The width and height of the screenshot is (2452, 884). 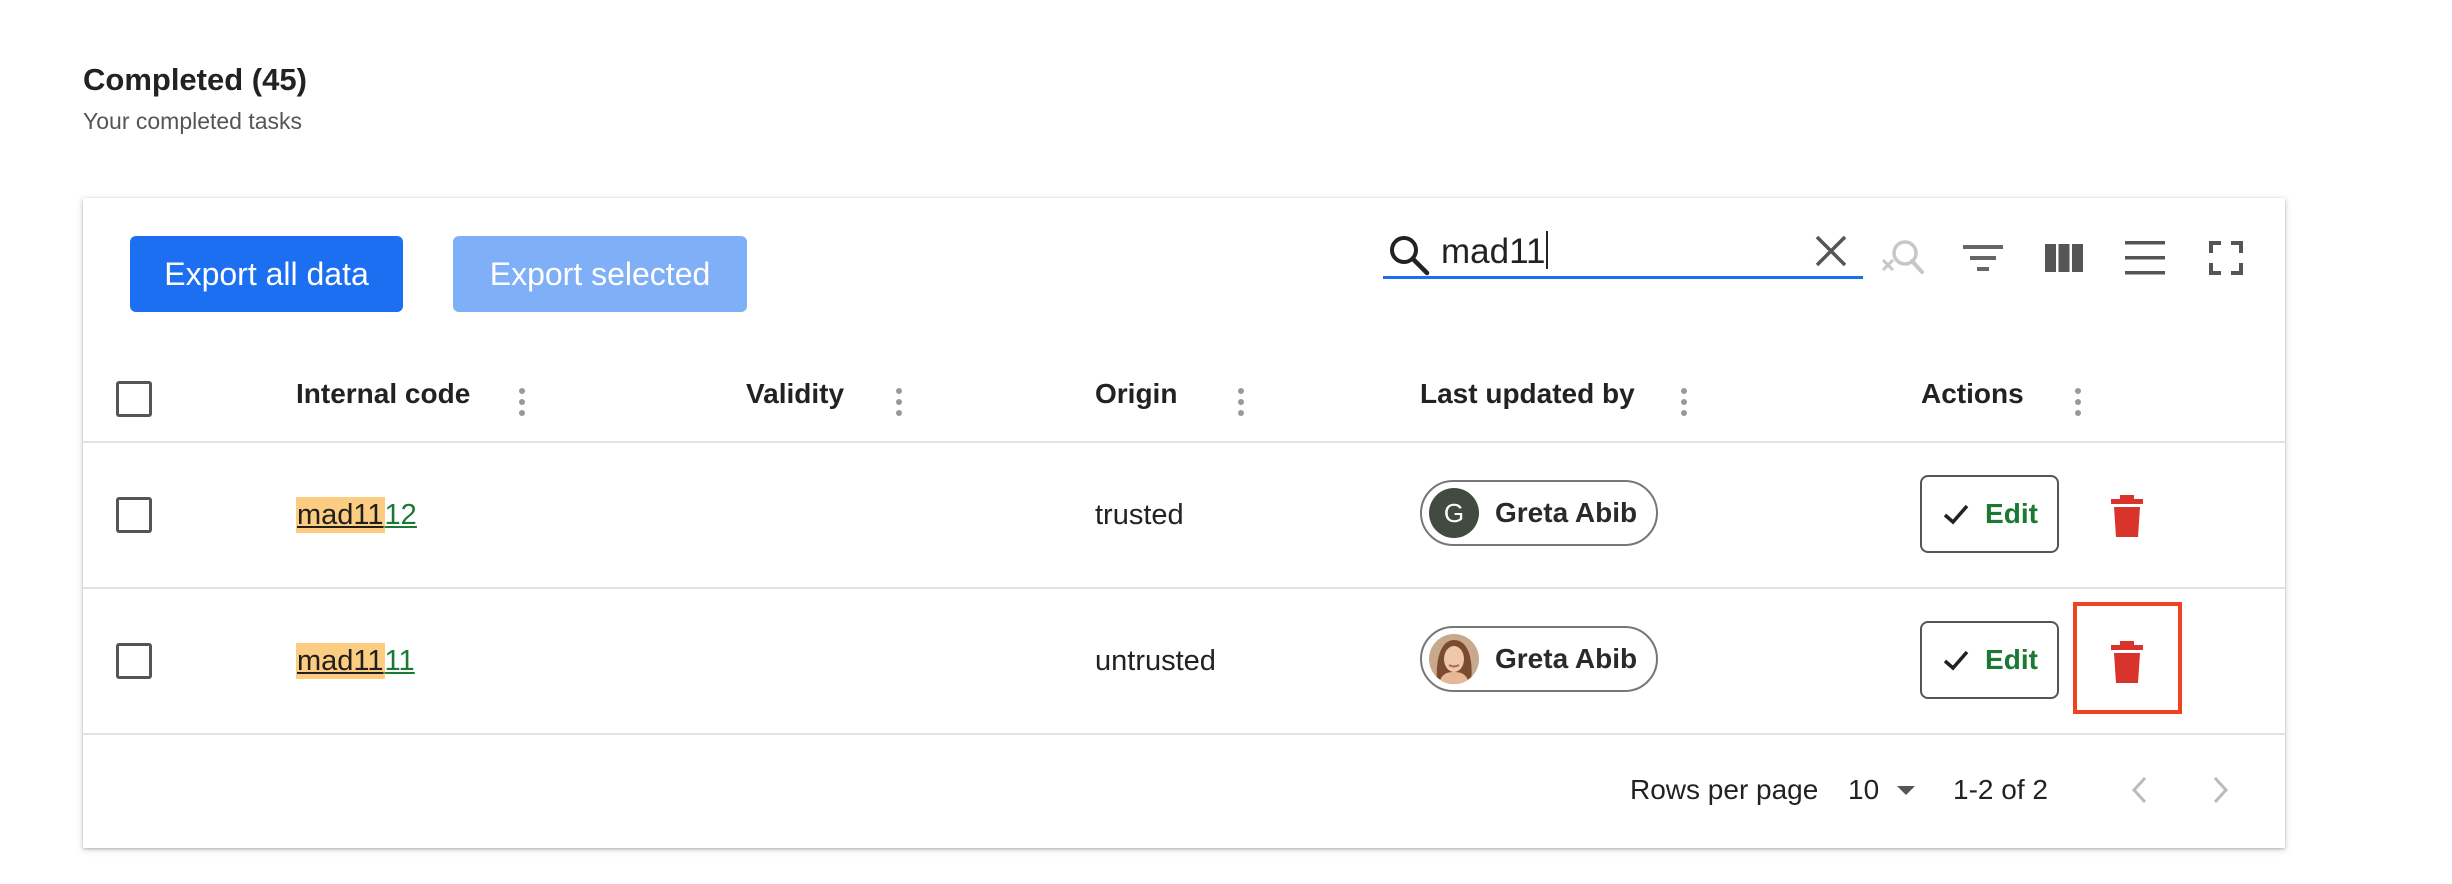 I want to click on export-all-button: Export all data, so click(x=266, y=274).